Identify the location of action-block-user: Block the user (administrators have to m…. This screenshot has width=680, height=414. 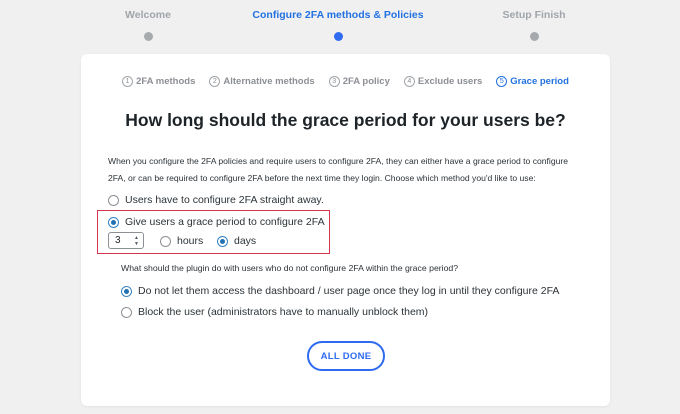
(274, 312).